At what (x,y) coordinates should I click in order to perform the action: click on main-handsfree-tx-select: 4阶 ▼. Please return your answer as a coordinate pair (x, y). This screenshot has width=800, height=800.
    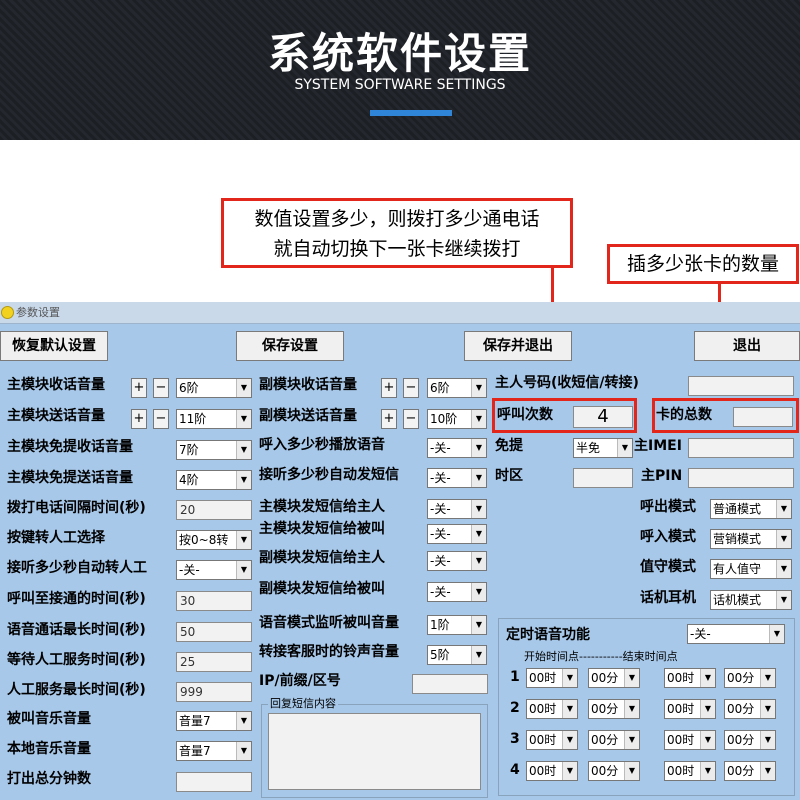
    Looking at the image, I should click on (214, 480).